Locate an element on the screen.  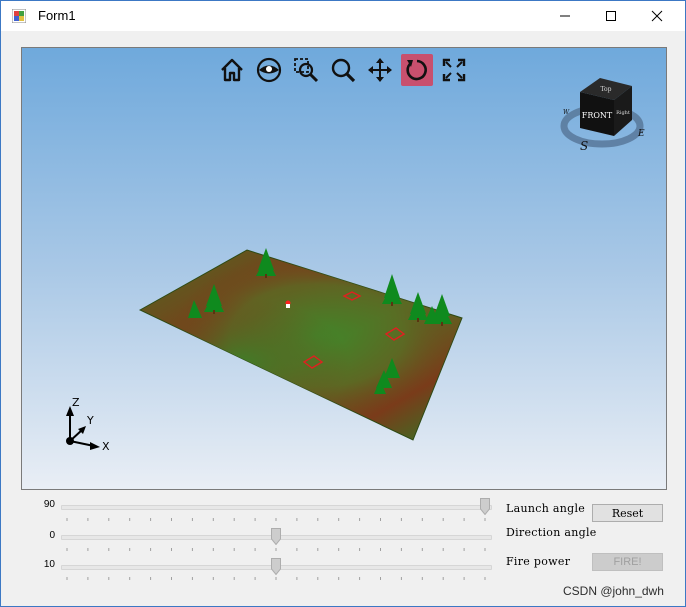
maximize-button is located at coordinates (611, 16).